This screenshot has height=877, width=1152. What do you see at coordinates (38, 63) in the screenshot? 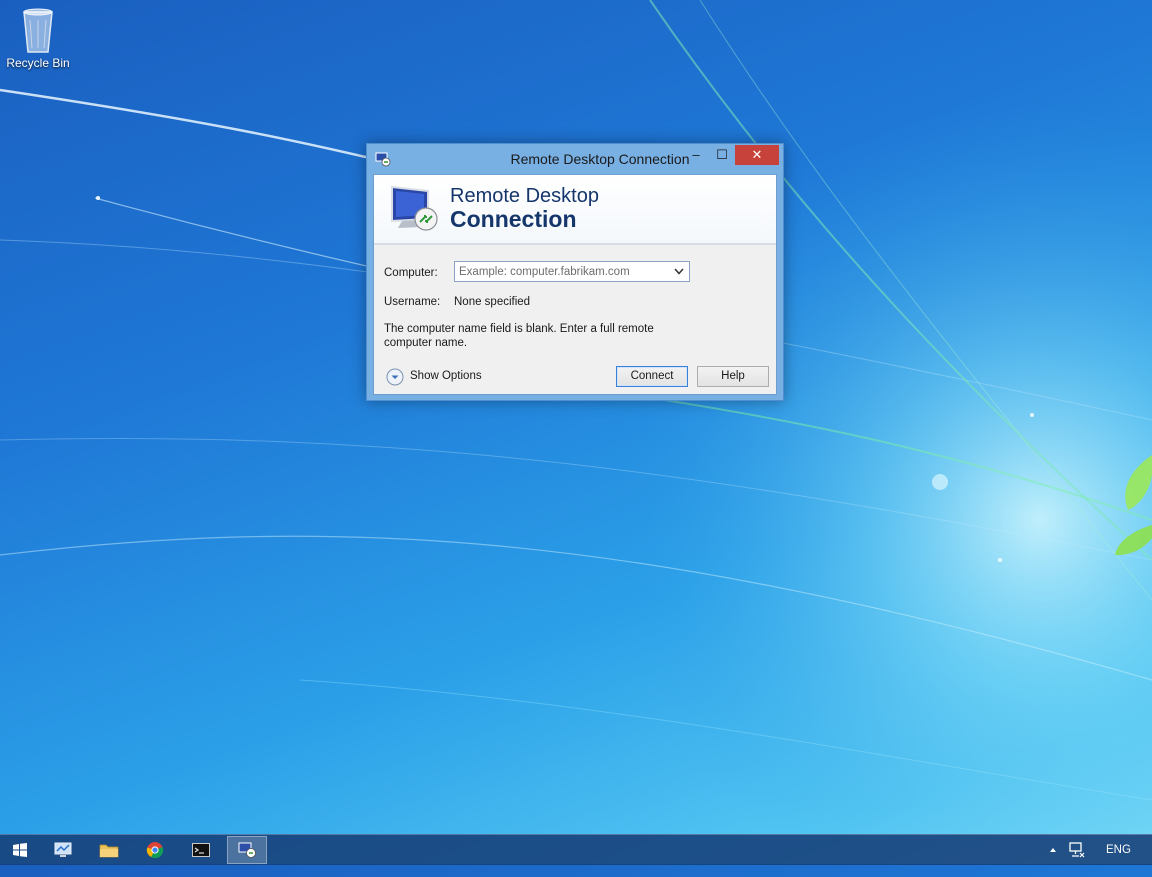
I see `recycle-bin-label: Recycle Bin` at bounding box center [38, 63].